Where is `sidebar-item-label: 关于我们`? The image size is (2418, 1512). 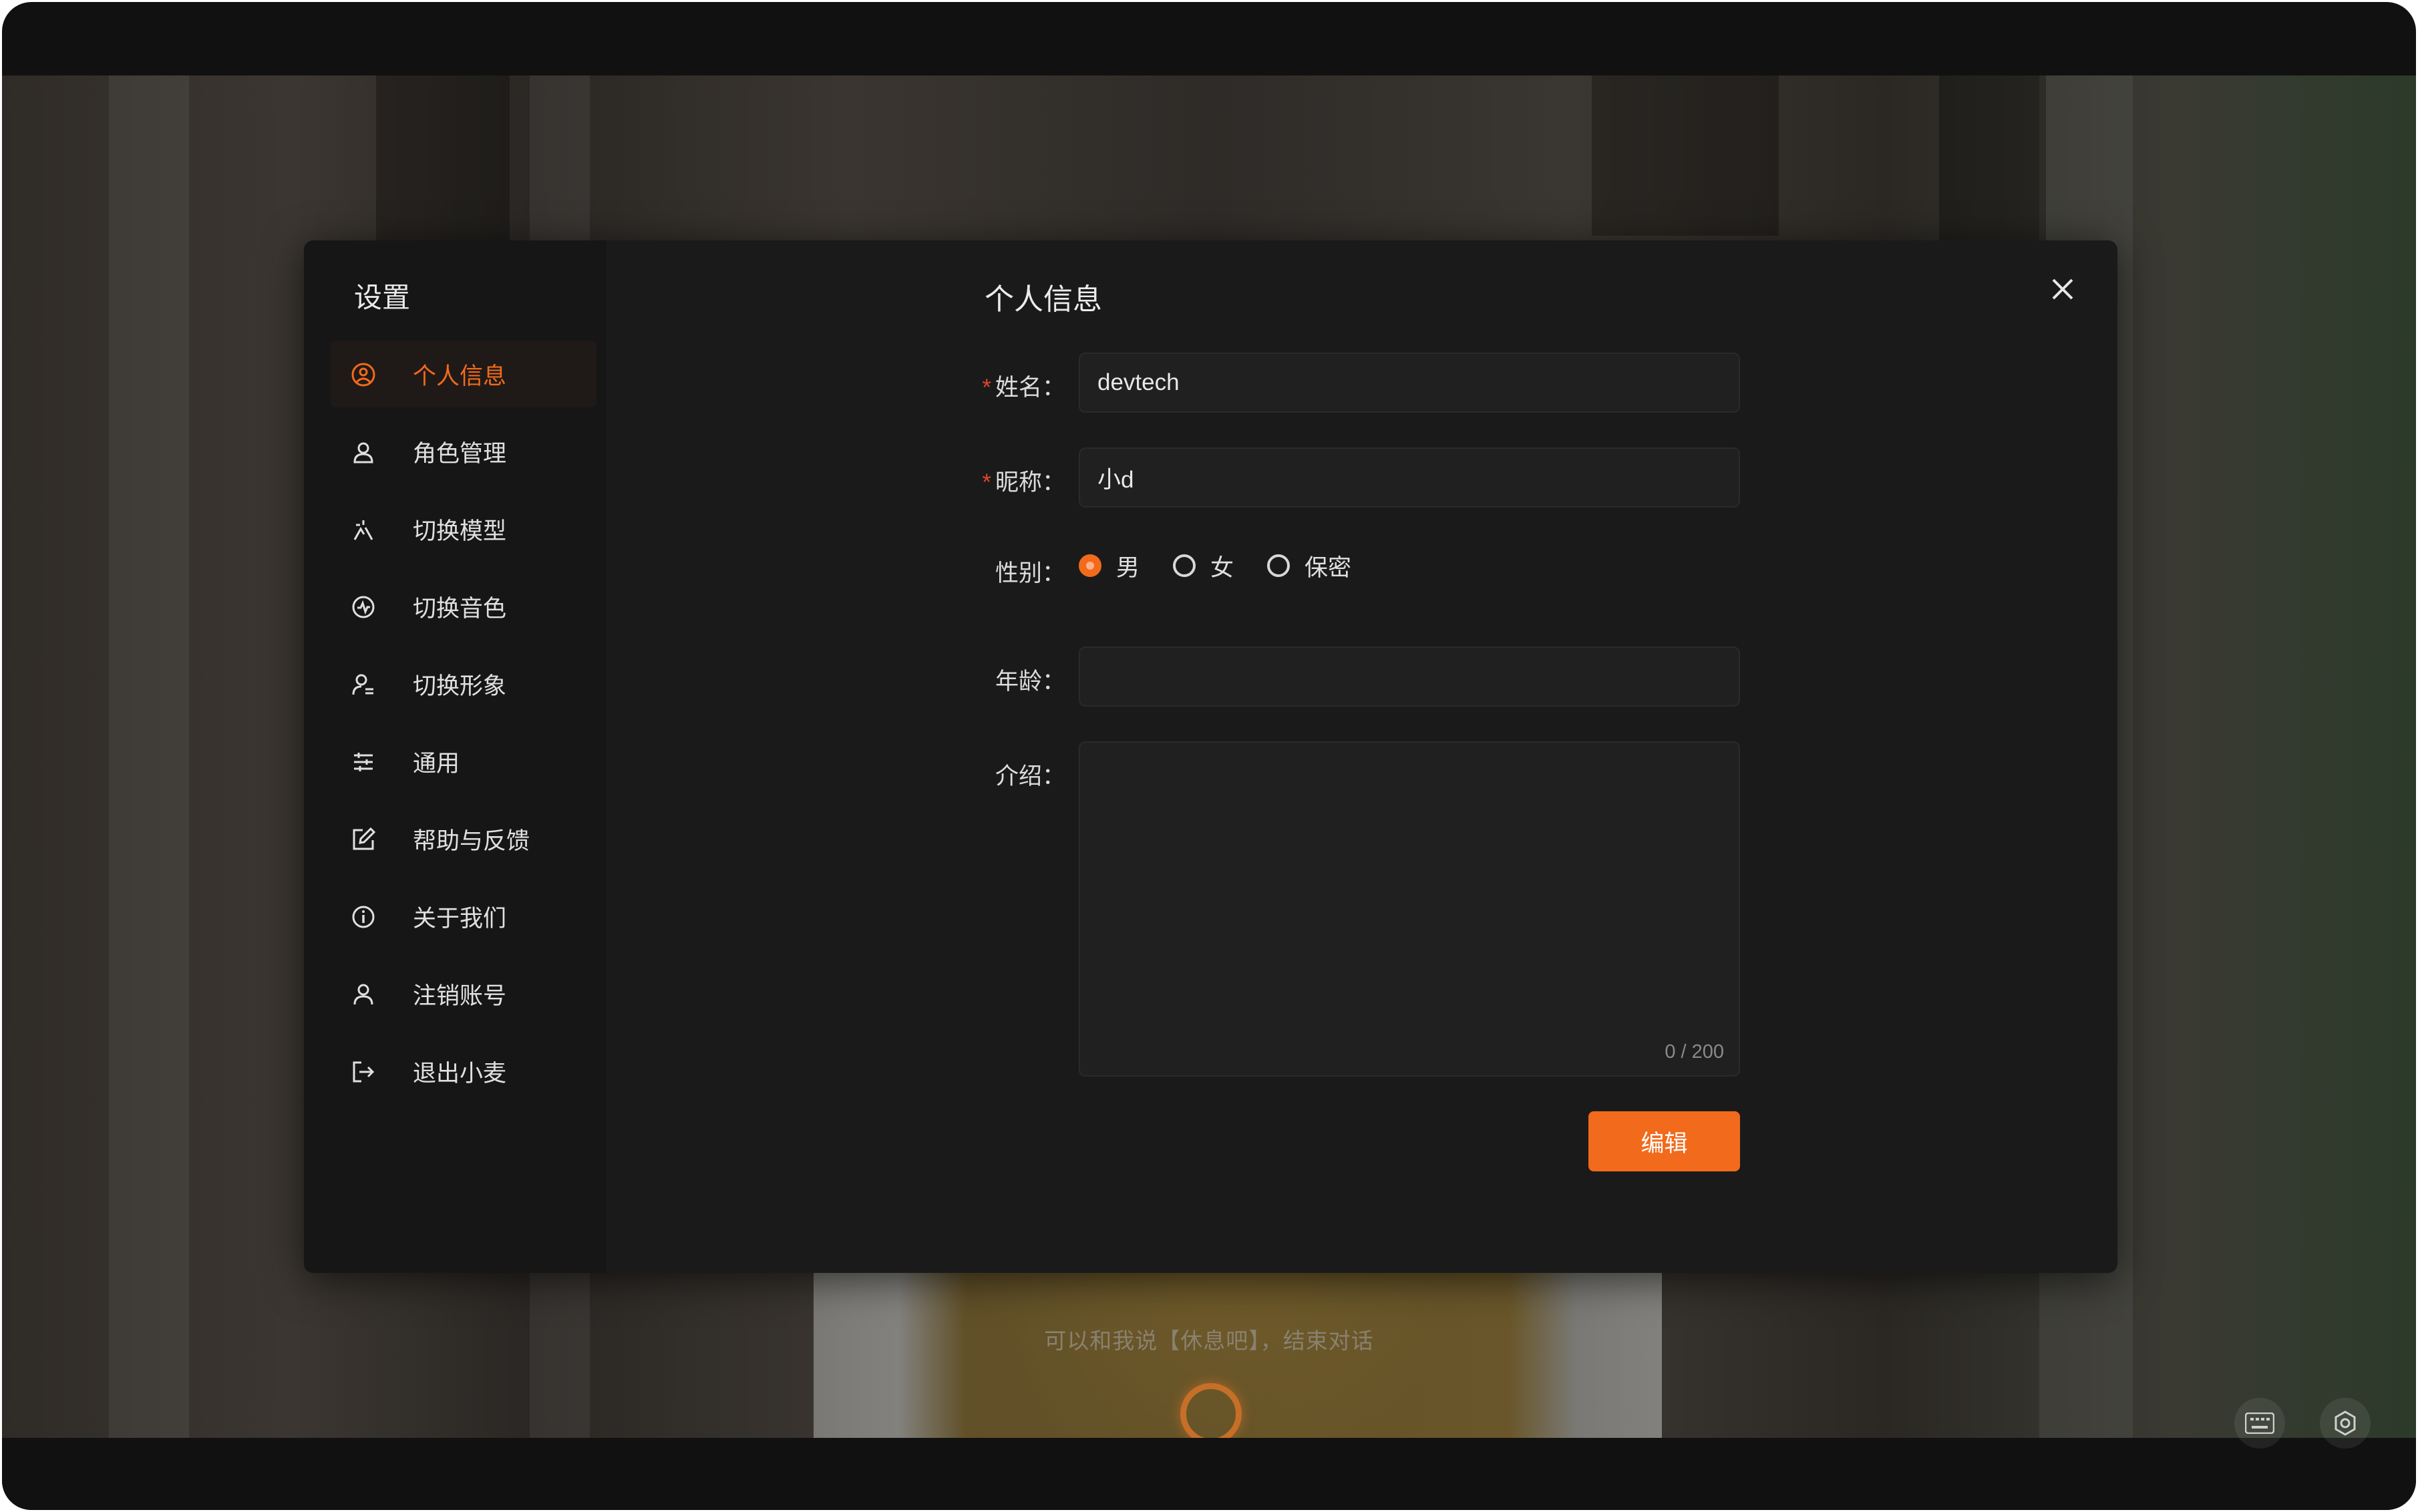
sidebar-item-label: 关于我们 is located at coordinates (460, 918).